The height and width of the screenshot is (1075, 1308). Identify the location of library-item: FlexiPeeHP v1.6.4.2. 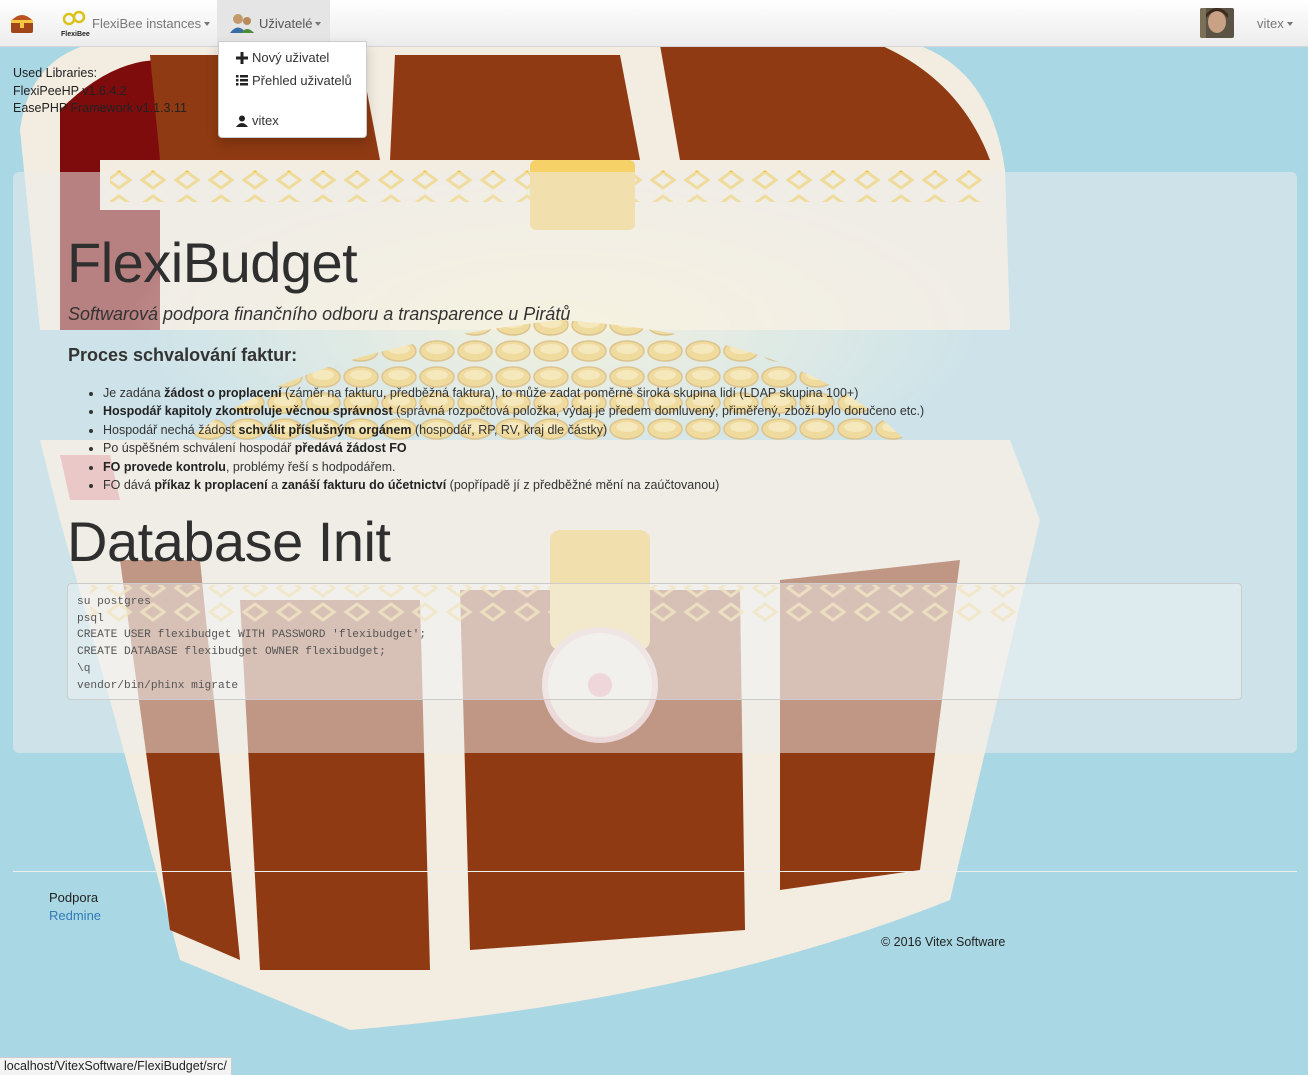
(70, 90).